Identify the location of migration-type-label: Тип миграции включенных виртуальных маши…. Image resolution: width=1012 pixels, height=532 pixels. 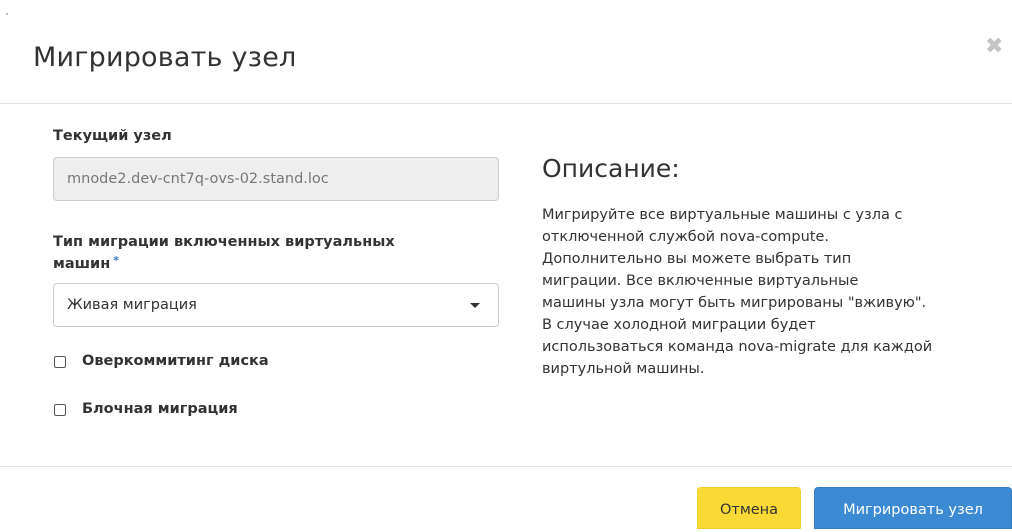
(224, 253).